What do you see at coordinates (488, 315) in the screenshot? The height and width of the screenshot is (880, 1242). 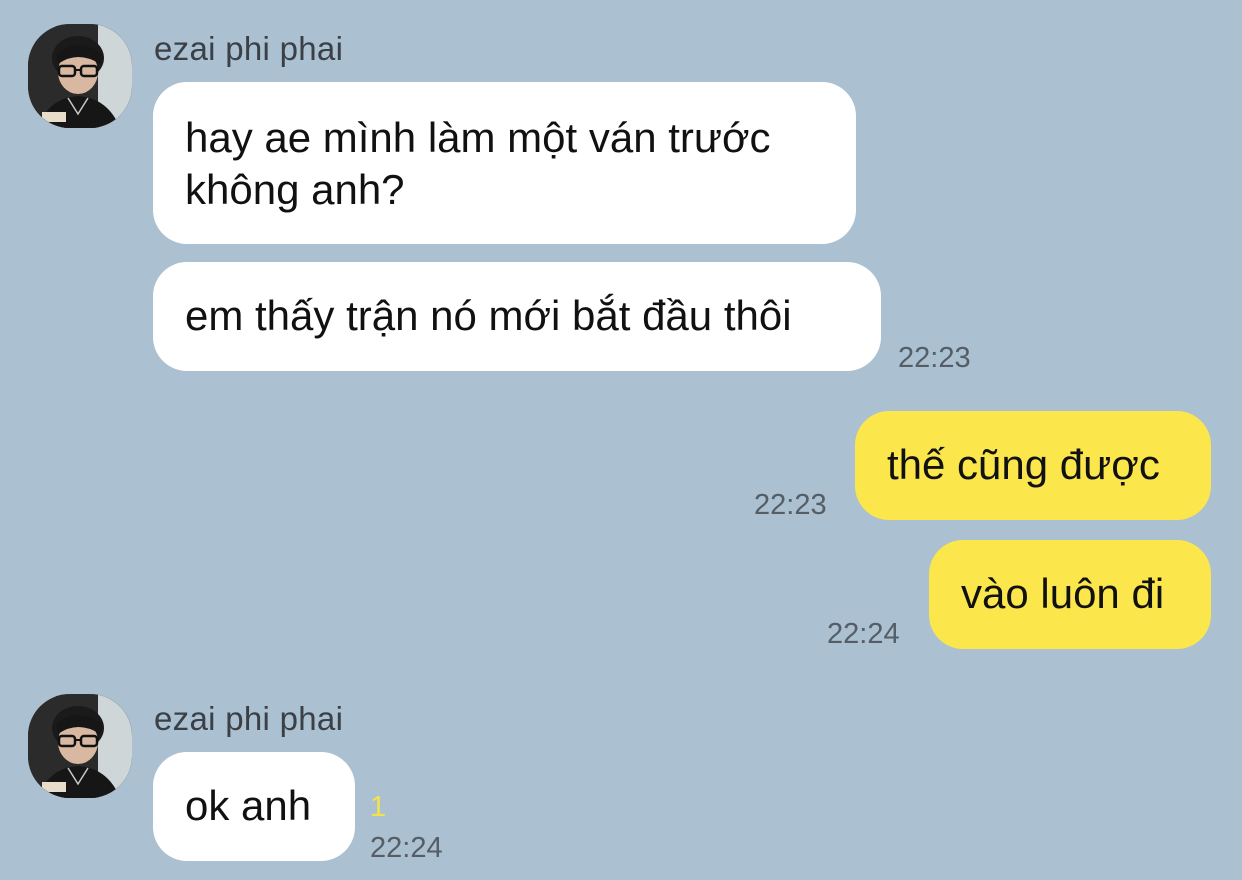 I see `message-text: em thấy trận nó mới bắt đầu thôi` at bounding box center [488, 315].